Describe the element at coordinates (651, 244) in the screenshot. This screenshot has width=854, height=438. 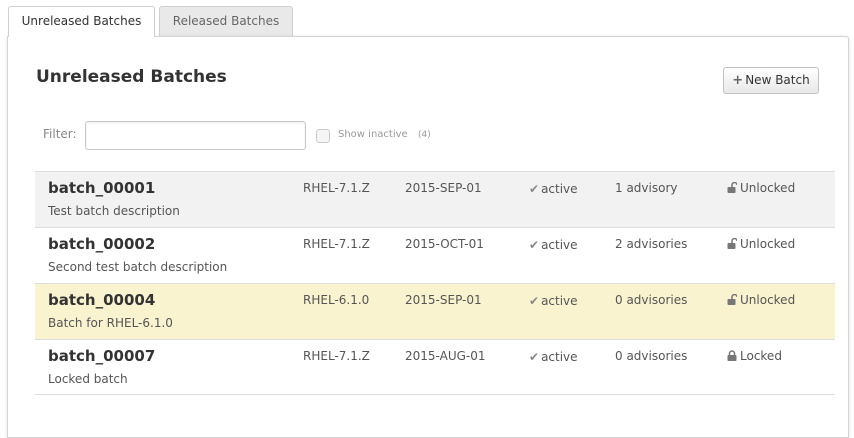
I see `batch-advisories: 2 advisories` at that location.